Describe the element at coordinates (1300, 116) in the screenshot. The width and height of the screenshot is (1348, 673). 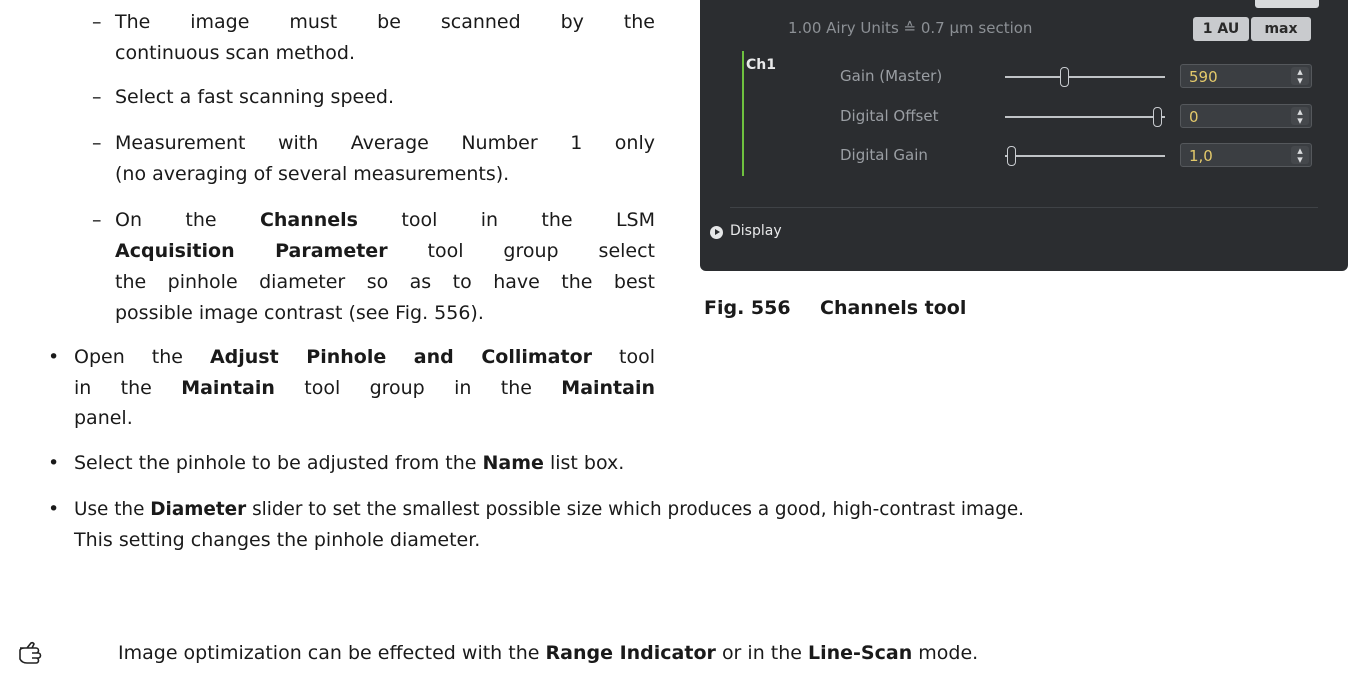
I see `offset-spinner-icon: ▴ ▾` at that location.